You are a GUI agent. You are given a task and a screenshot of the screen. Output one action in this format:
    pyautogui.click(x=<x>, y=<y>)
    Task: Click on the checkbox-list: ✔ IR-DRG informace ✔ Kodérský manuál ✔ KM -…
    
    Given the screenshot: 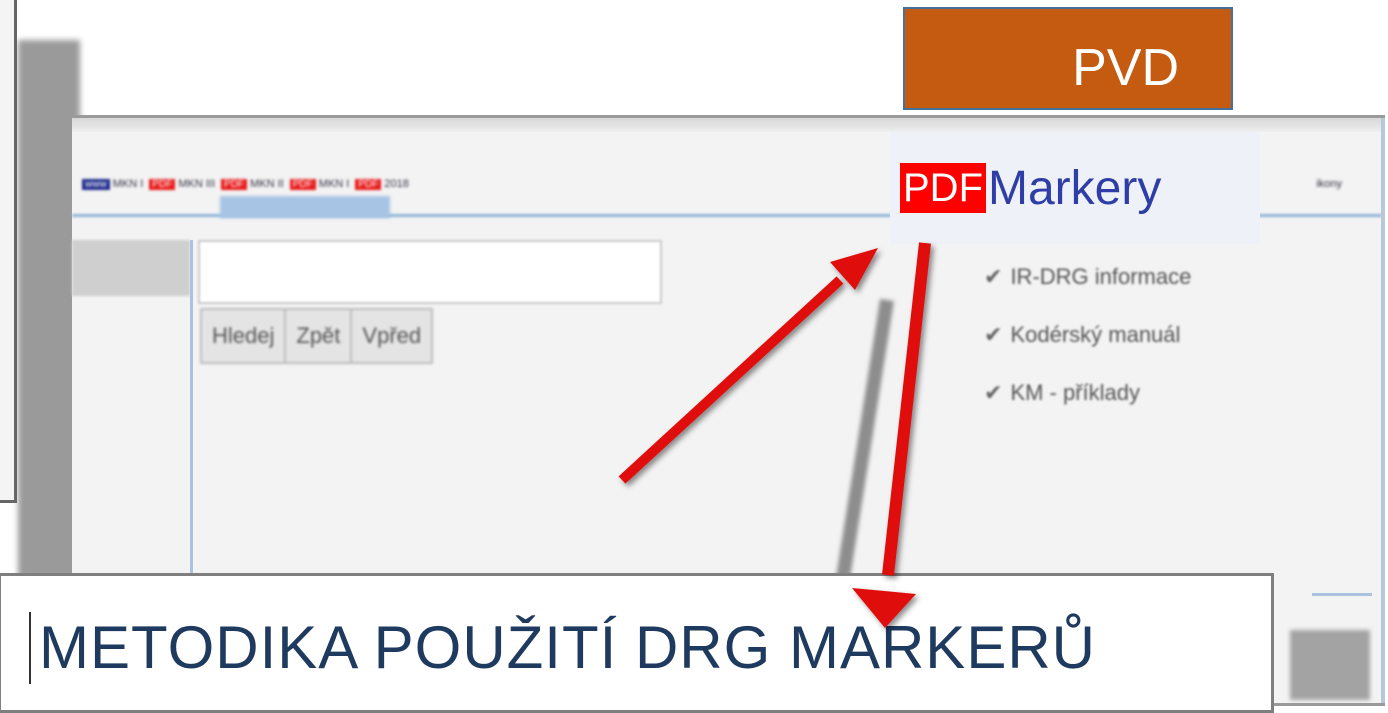 What is the action you would take?
    pyautogui.click(x=1087, y=335)
    